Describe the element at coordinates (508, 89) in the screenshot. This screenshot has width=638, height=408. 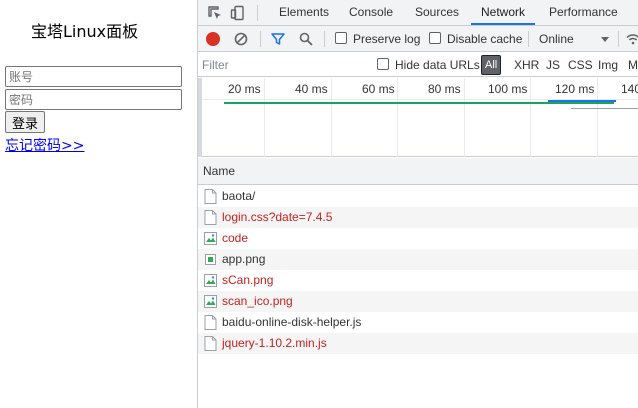
I see `timeline-tick-label: 100 ms` at that location.